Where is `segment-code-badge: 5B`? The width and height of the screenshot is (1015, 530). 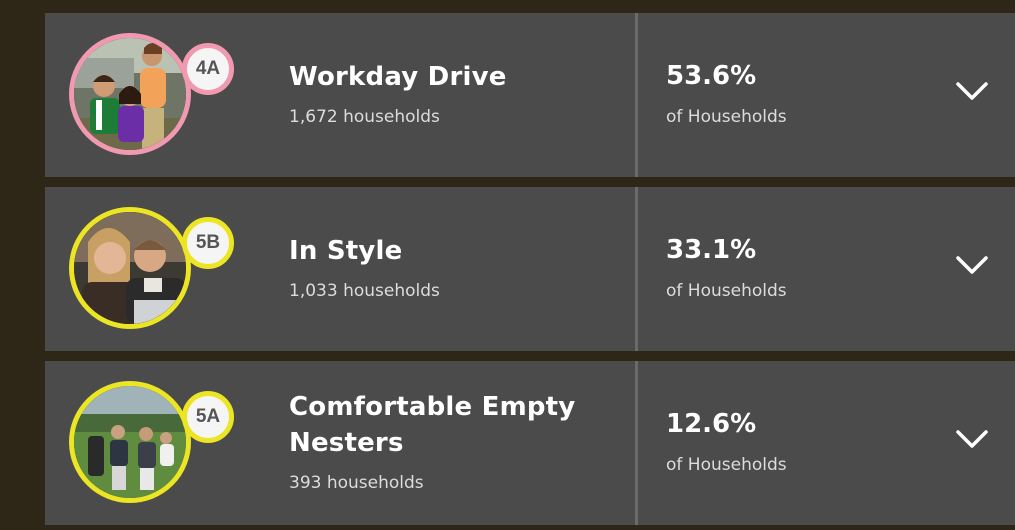 segment-code-badge: 5B is located at coordinates (208, 243).